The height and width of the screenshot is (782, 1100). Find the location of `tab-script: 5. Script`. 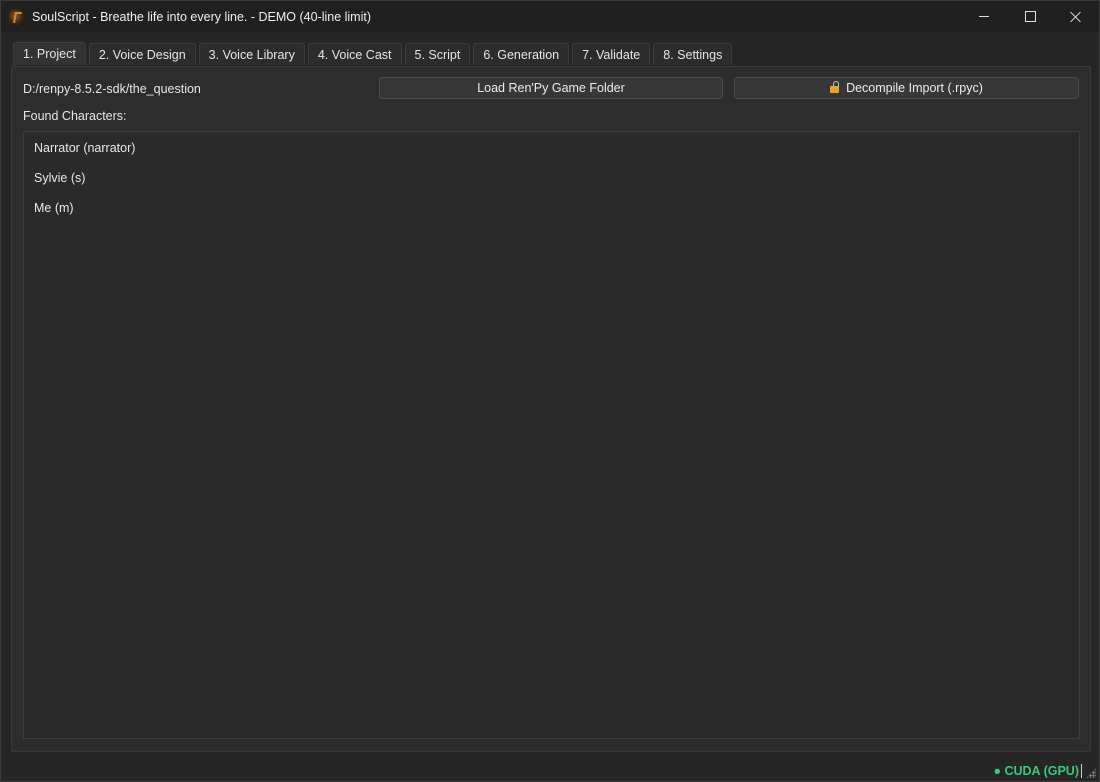

tab-script: 5. Script is located at coordinates (437, 54).